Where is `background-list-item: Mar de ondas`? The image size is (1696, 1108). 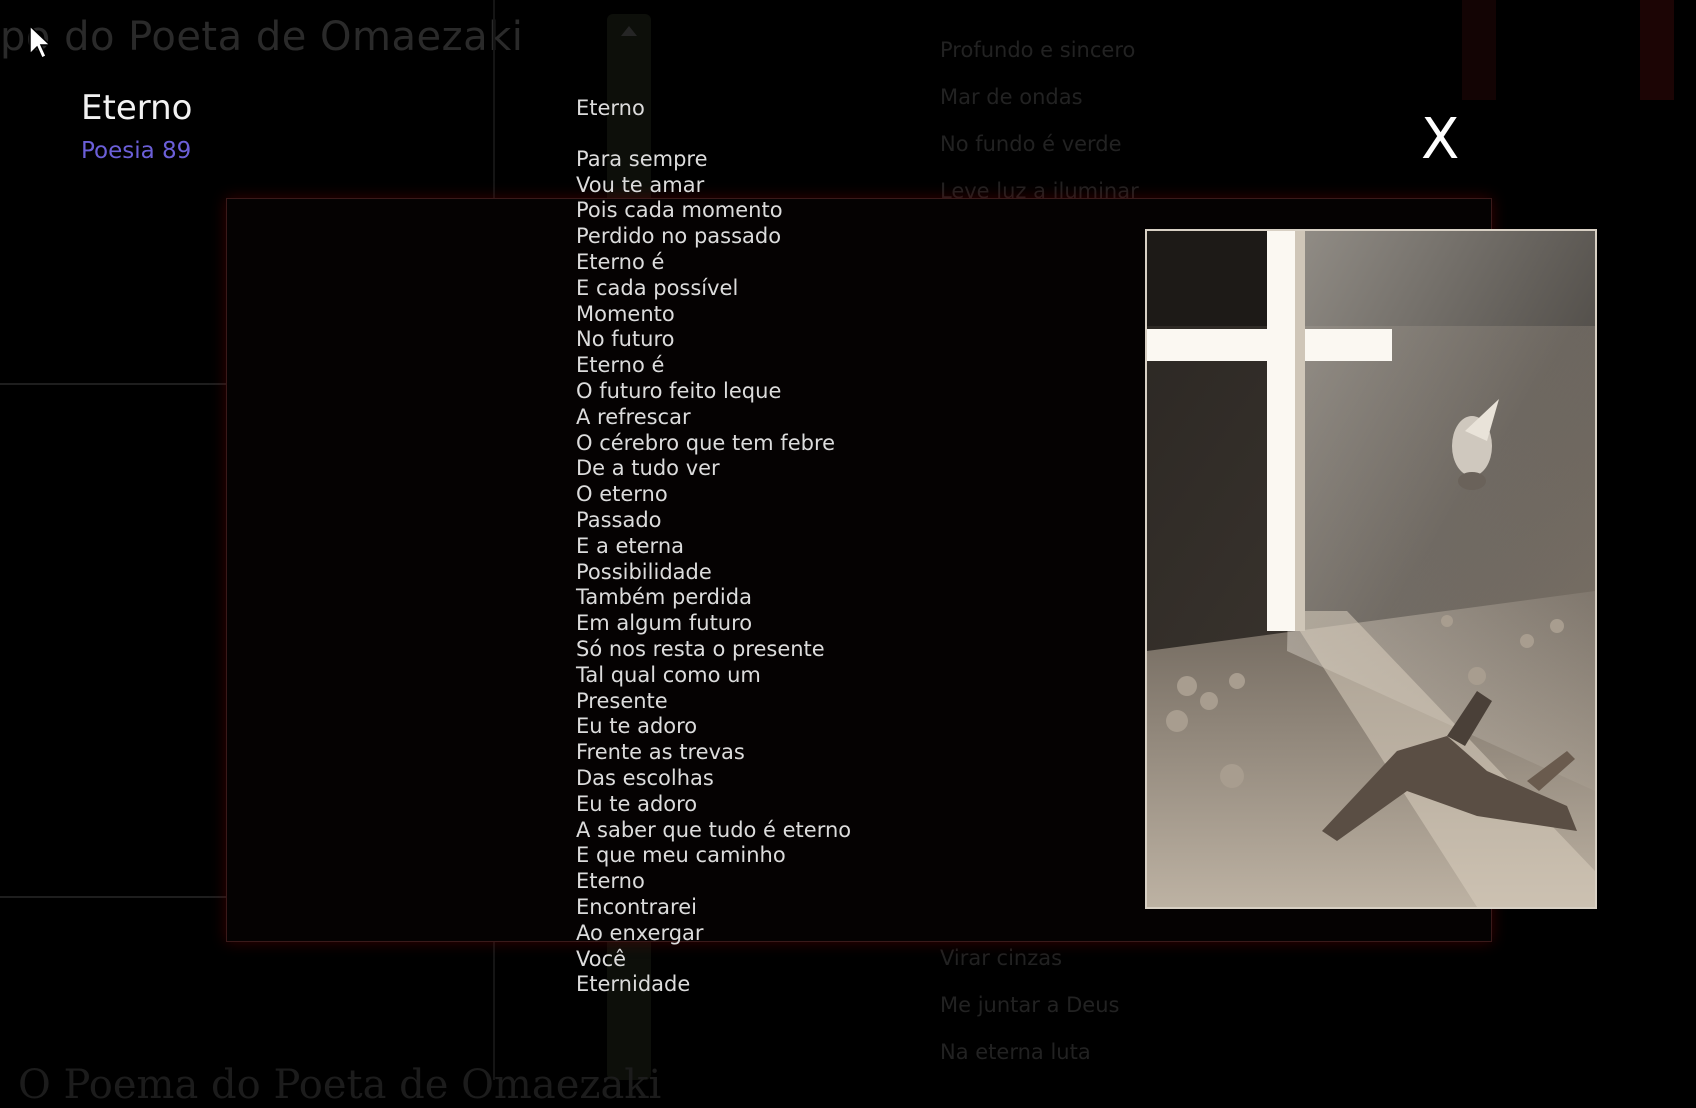 background-list-item: Mar de ondas is located at coordinates (1011, 97).